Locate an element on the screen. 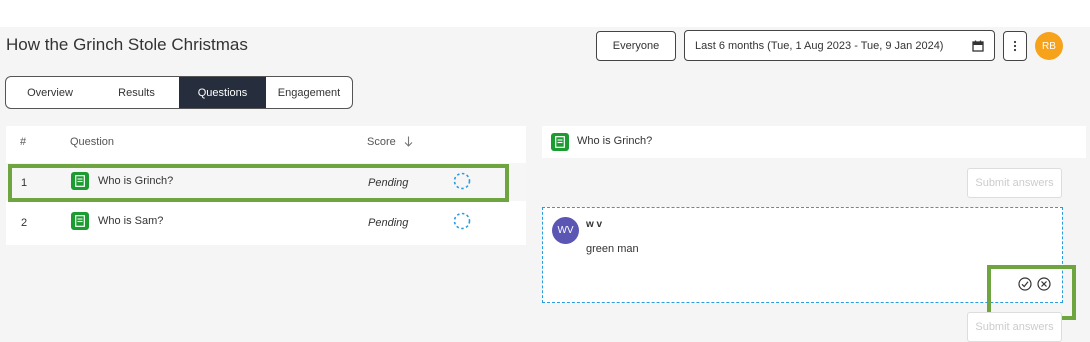 Image resolution: width=1090 pixels, height=342 pixels. tab-questions: Questions is located at coordinates (222, 92).